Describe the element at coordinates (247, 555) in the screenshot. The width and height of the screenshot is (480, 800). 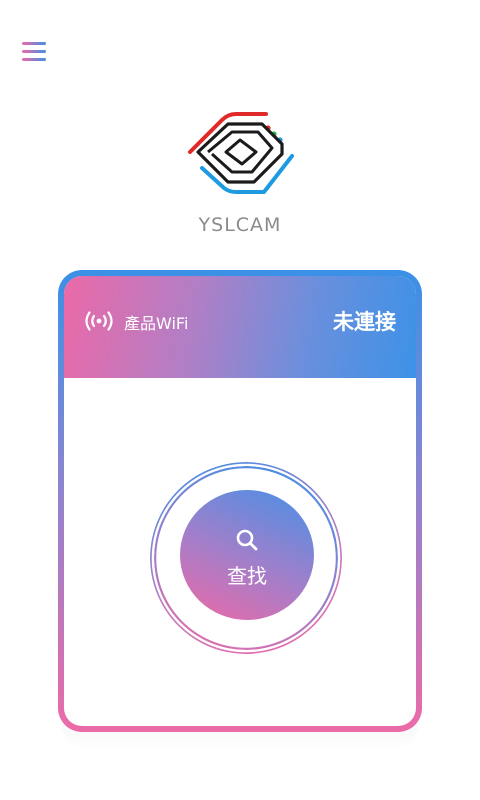
I see `search-button: 查找` at that location.